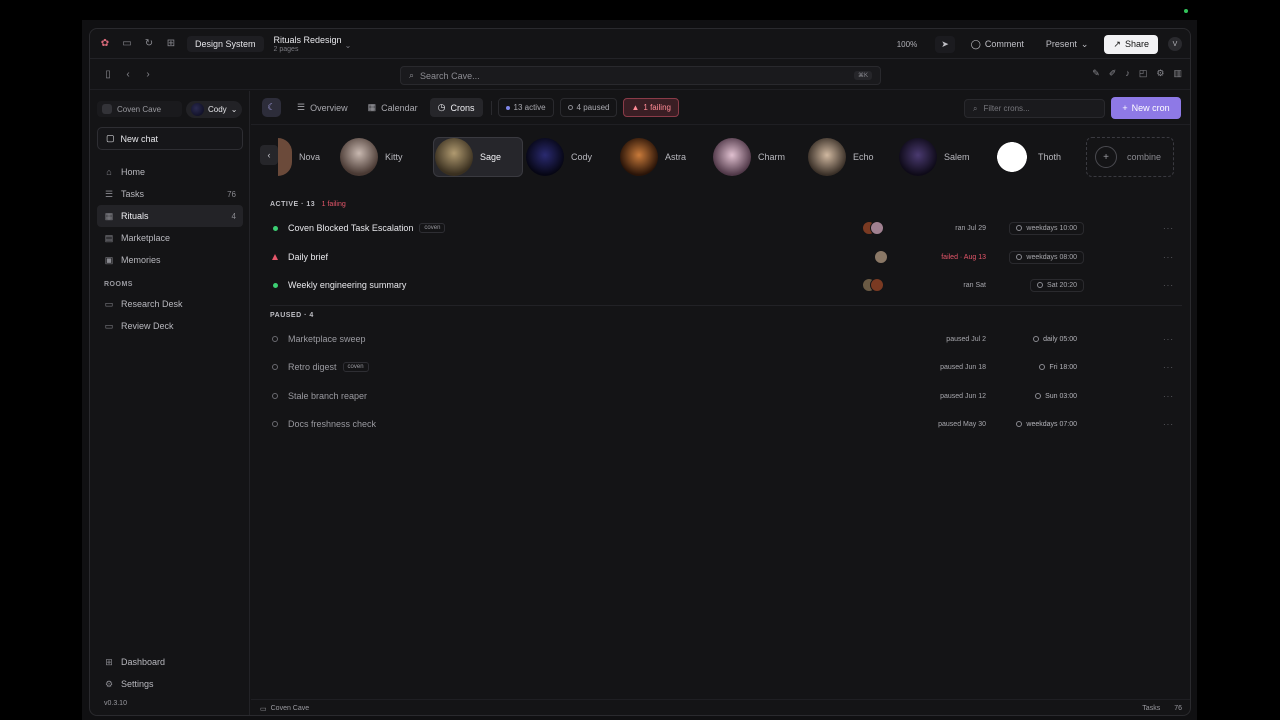  Describe the element at coordinates (170, 216) in the screenshot. I see `sidebar-item-rituals: ▦ Rituals 4` at that location.